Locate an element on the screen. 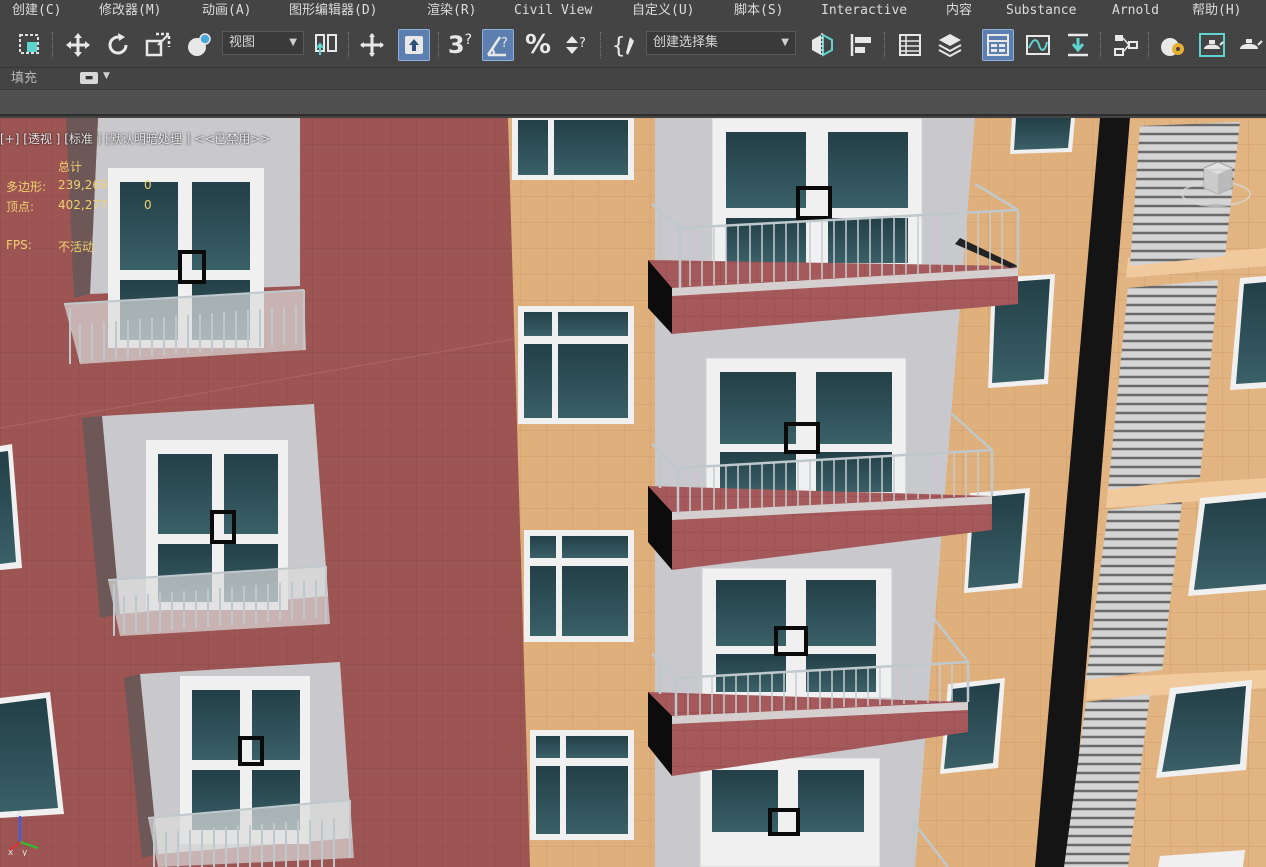  menu-rendering: 渲染(R) is located at coordinates (451, 11).